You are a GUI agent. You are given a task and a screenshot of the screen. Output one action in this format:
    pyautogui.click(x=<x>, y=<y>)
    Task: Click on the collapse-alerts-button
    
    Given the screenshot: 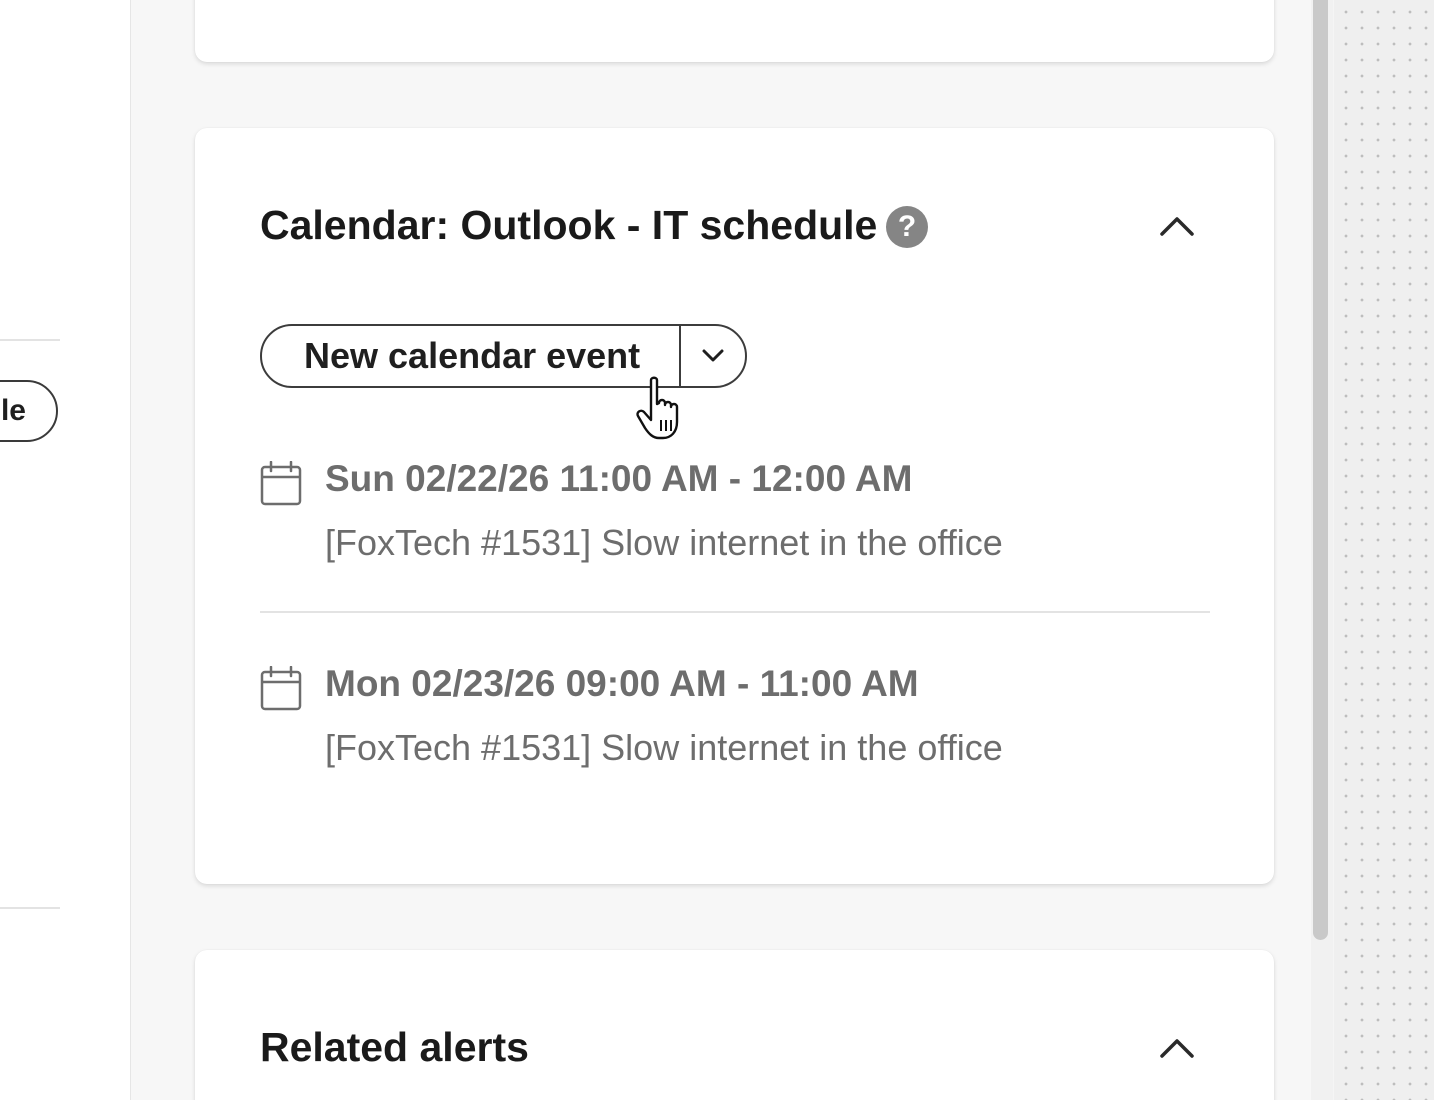 What is the action you would take?
    pyautogui.click(x=1177, y=1048)
    